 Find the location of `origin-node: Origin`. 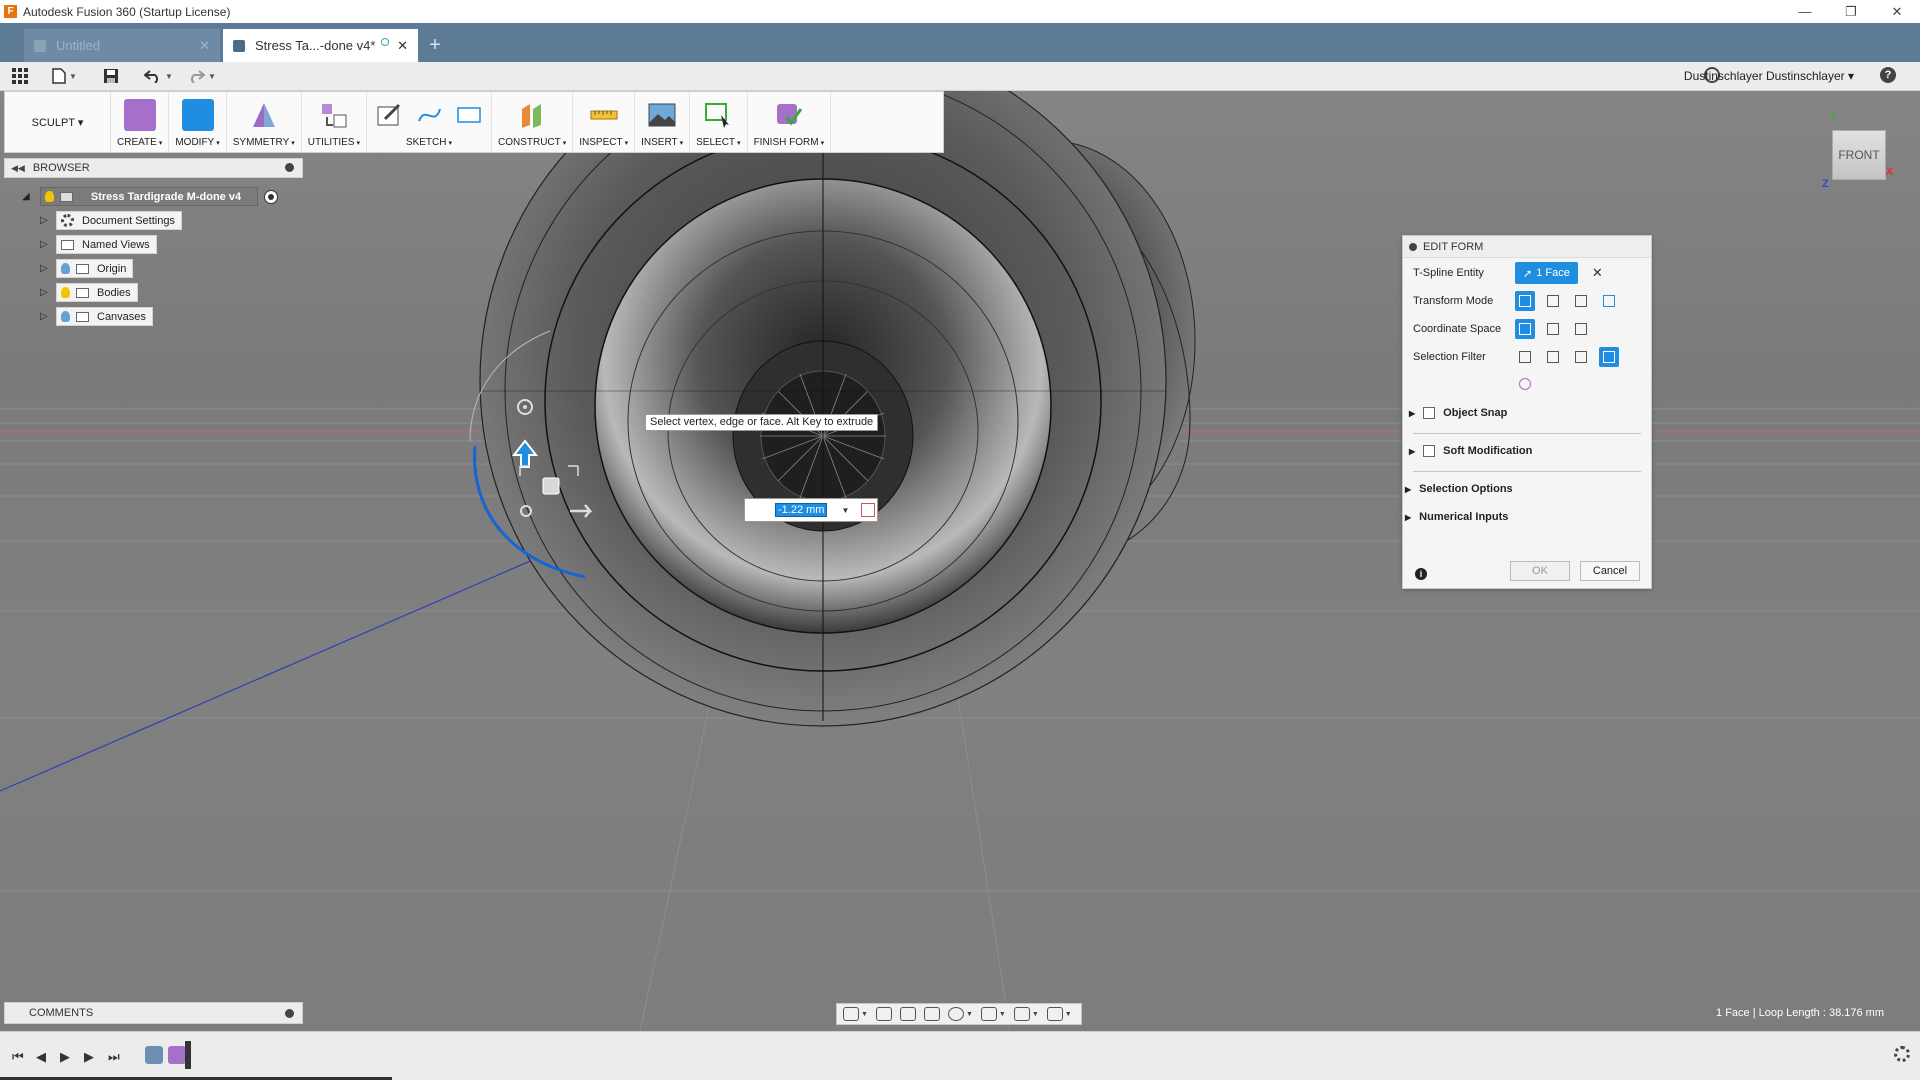

origin-node: Origin is located at coordinates (95, 268).